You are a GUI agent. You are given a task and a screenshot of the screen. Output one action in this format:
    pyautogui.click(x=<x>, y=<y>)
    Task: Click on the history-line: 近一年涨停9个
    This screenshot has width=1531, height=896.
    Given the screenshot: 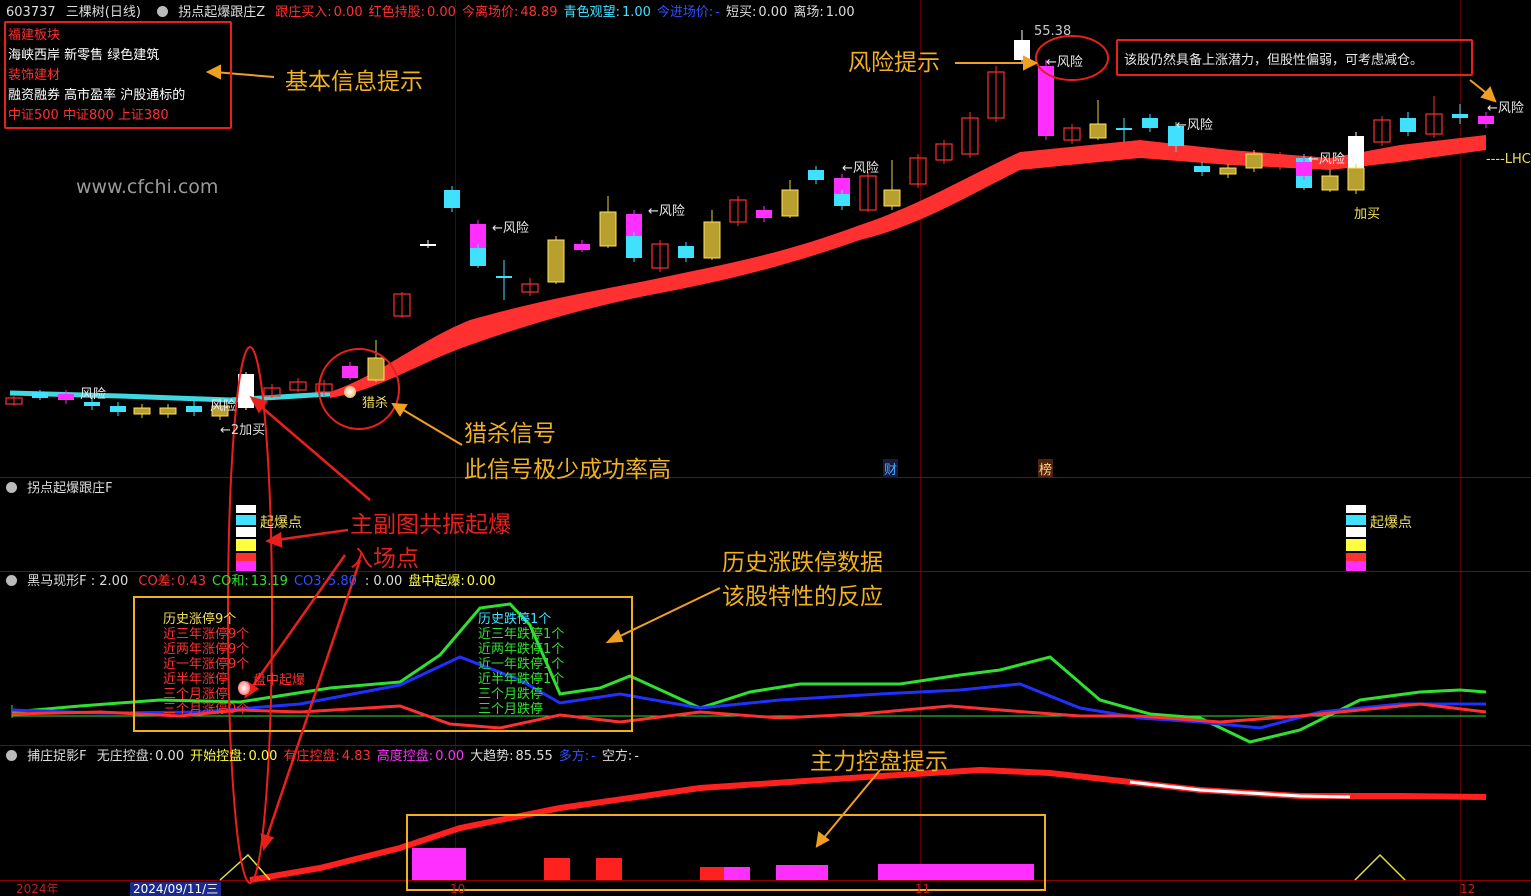 What is the action you would take?
    pyautogui.click(x=206, y=664)
    